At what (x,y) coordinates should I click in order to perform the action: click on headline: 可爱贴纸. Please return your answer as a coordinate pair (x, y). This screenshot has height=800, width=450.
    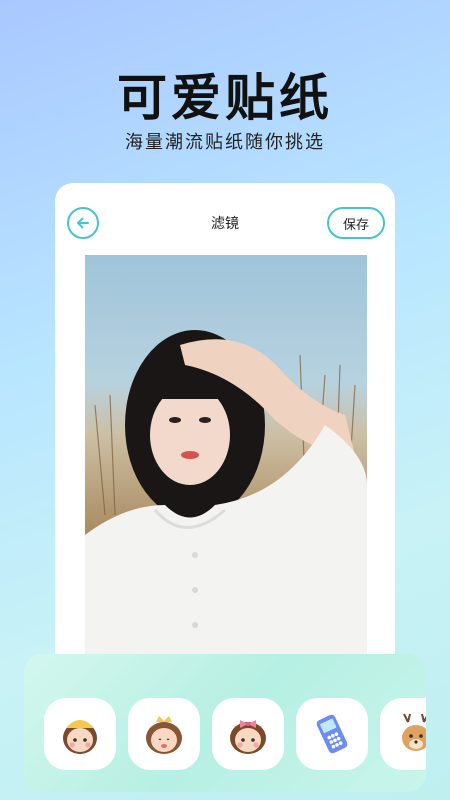
    Looking at the image, I should click on (225, 98).